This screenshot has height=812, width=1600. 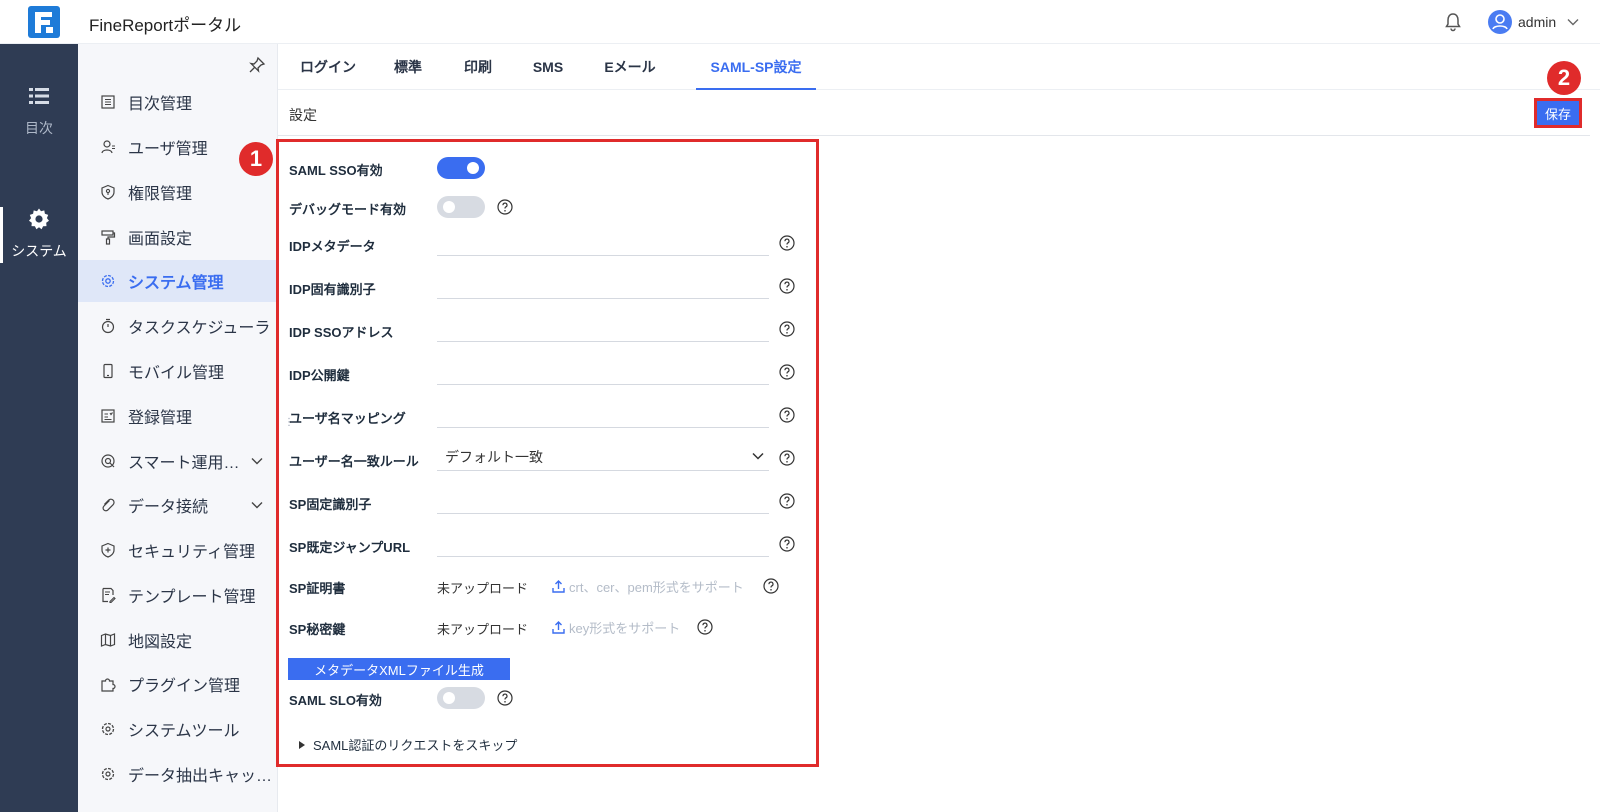 What do you see at coordinates (108, 371) in the screenshot?
I see `mobile-icon` at bounding box center [108, 371].